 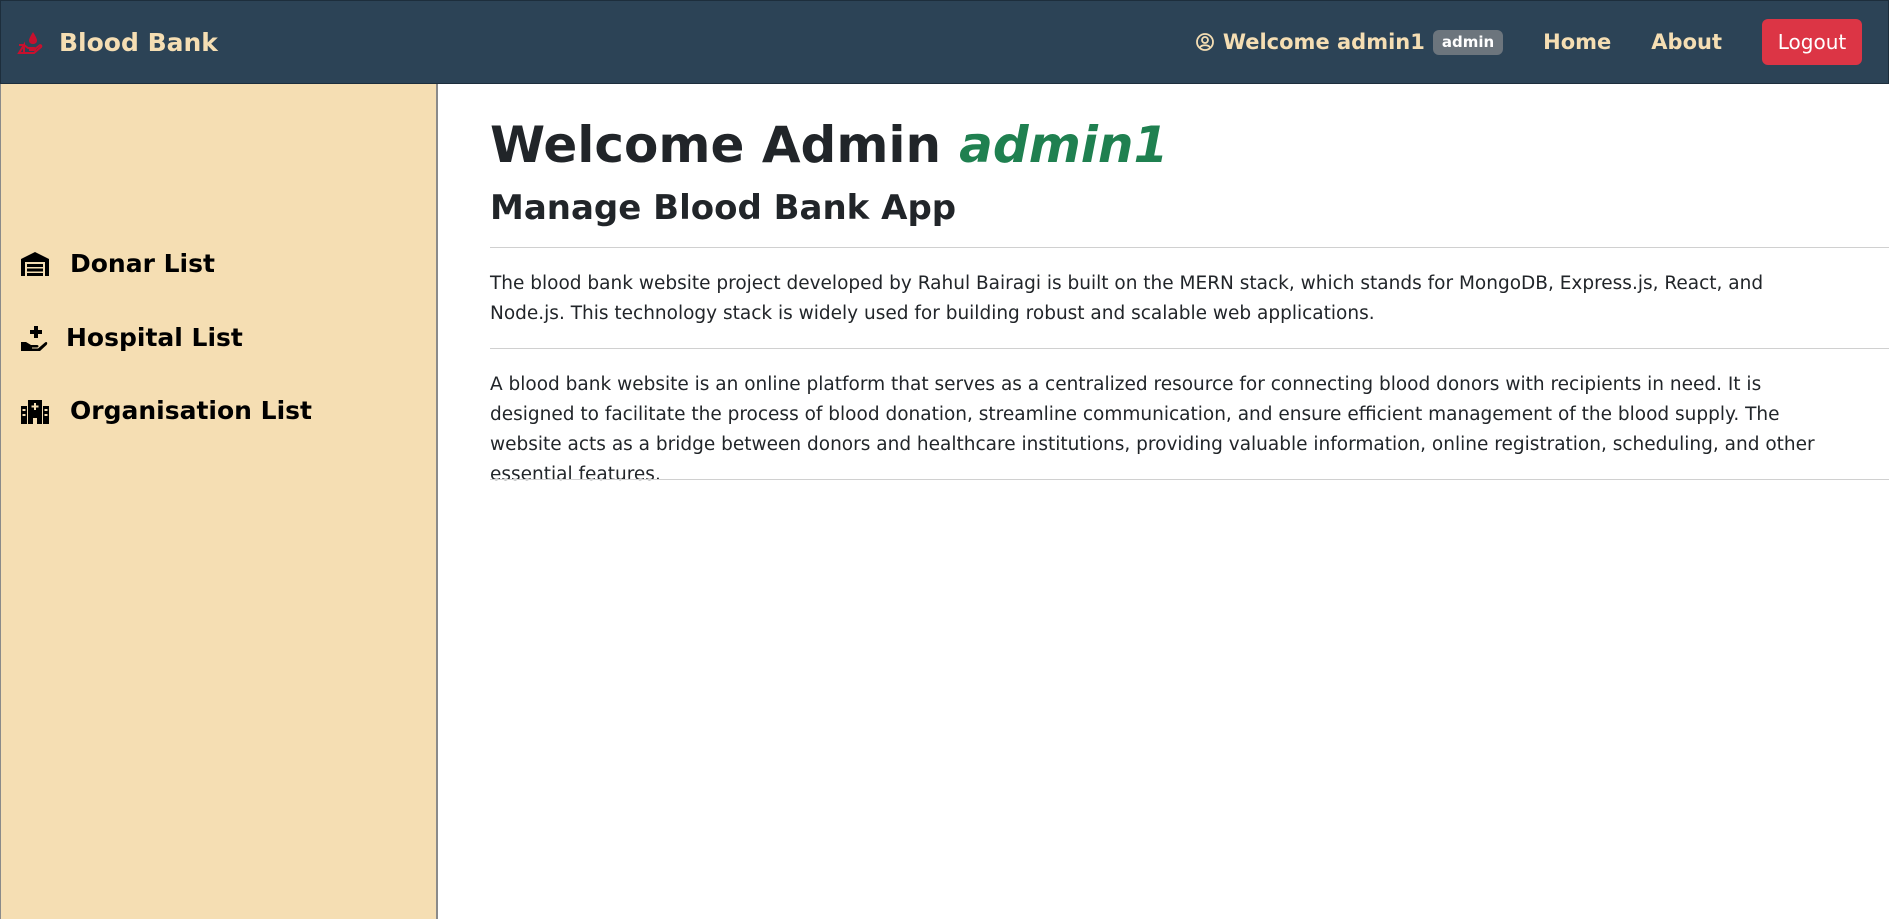 I want to click on sidebar-item-organisation-list: Organisation List, so click(x=166, y=410).